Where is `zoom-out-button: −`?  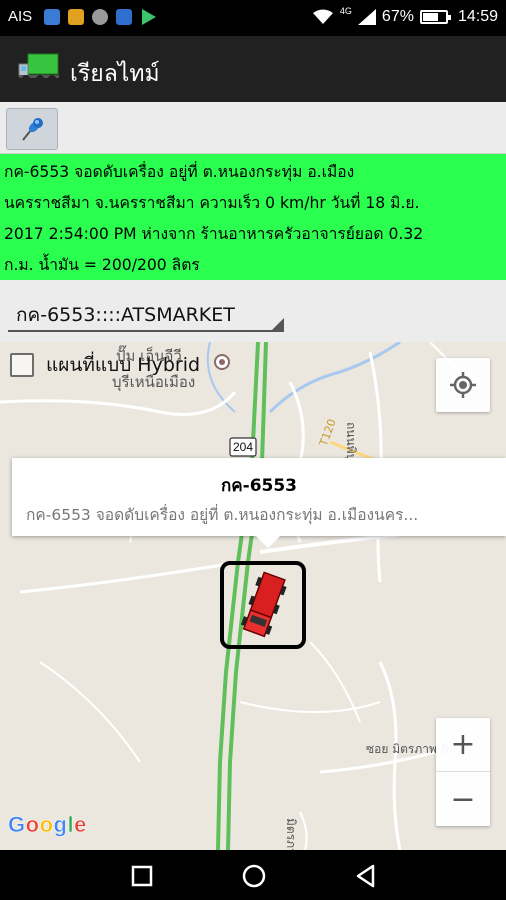
zoom-out-button: − is located at coordinates (463, 799).